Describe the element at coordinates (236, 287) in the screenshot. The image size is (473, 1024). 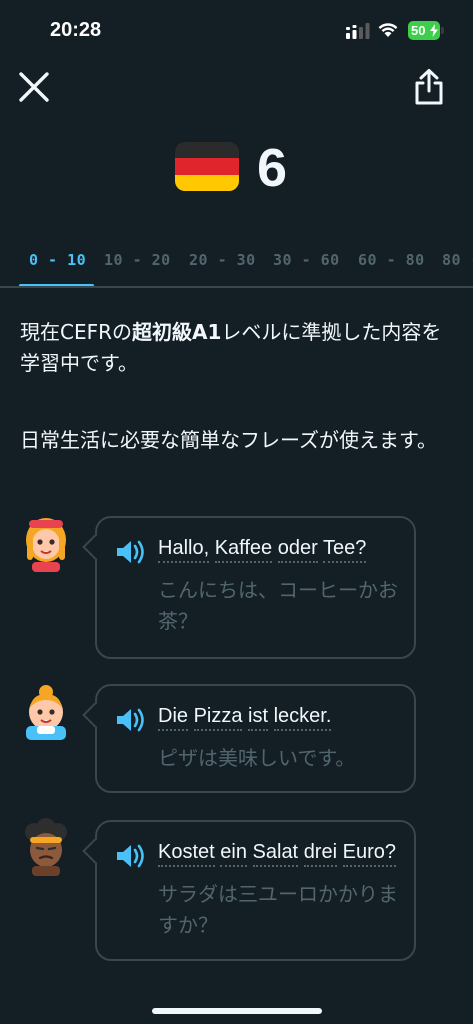
I see `tabs-divider` at that location.